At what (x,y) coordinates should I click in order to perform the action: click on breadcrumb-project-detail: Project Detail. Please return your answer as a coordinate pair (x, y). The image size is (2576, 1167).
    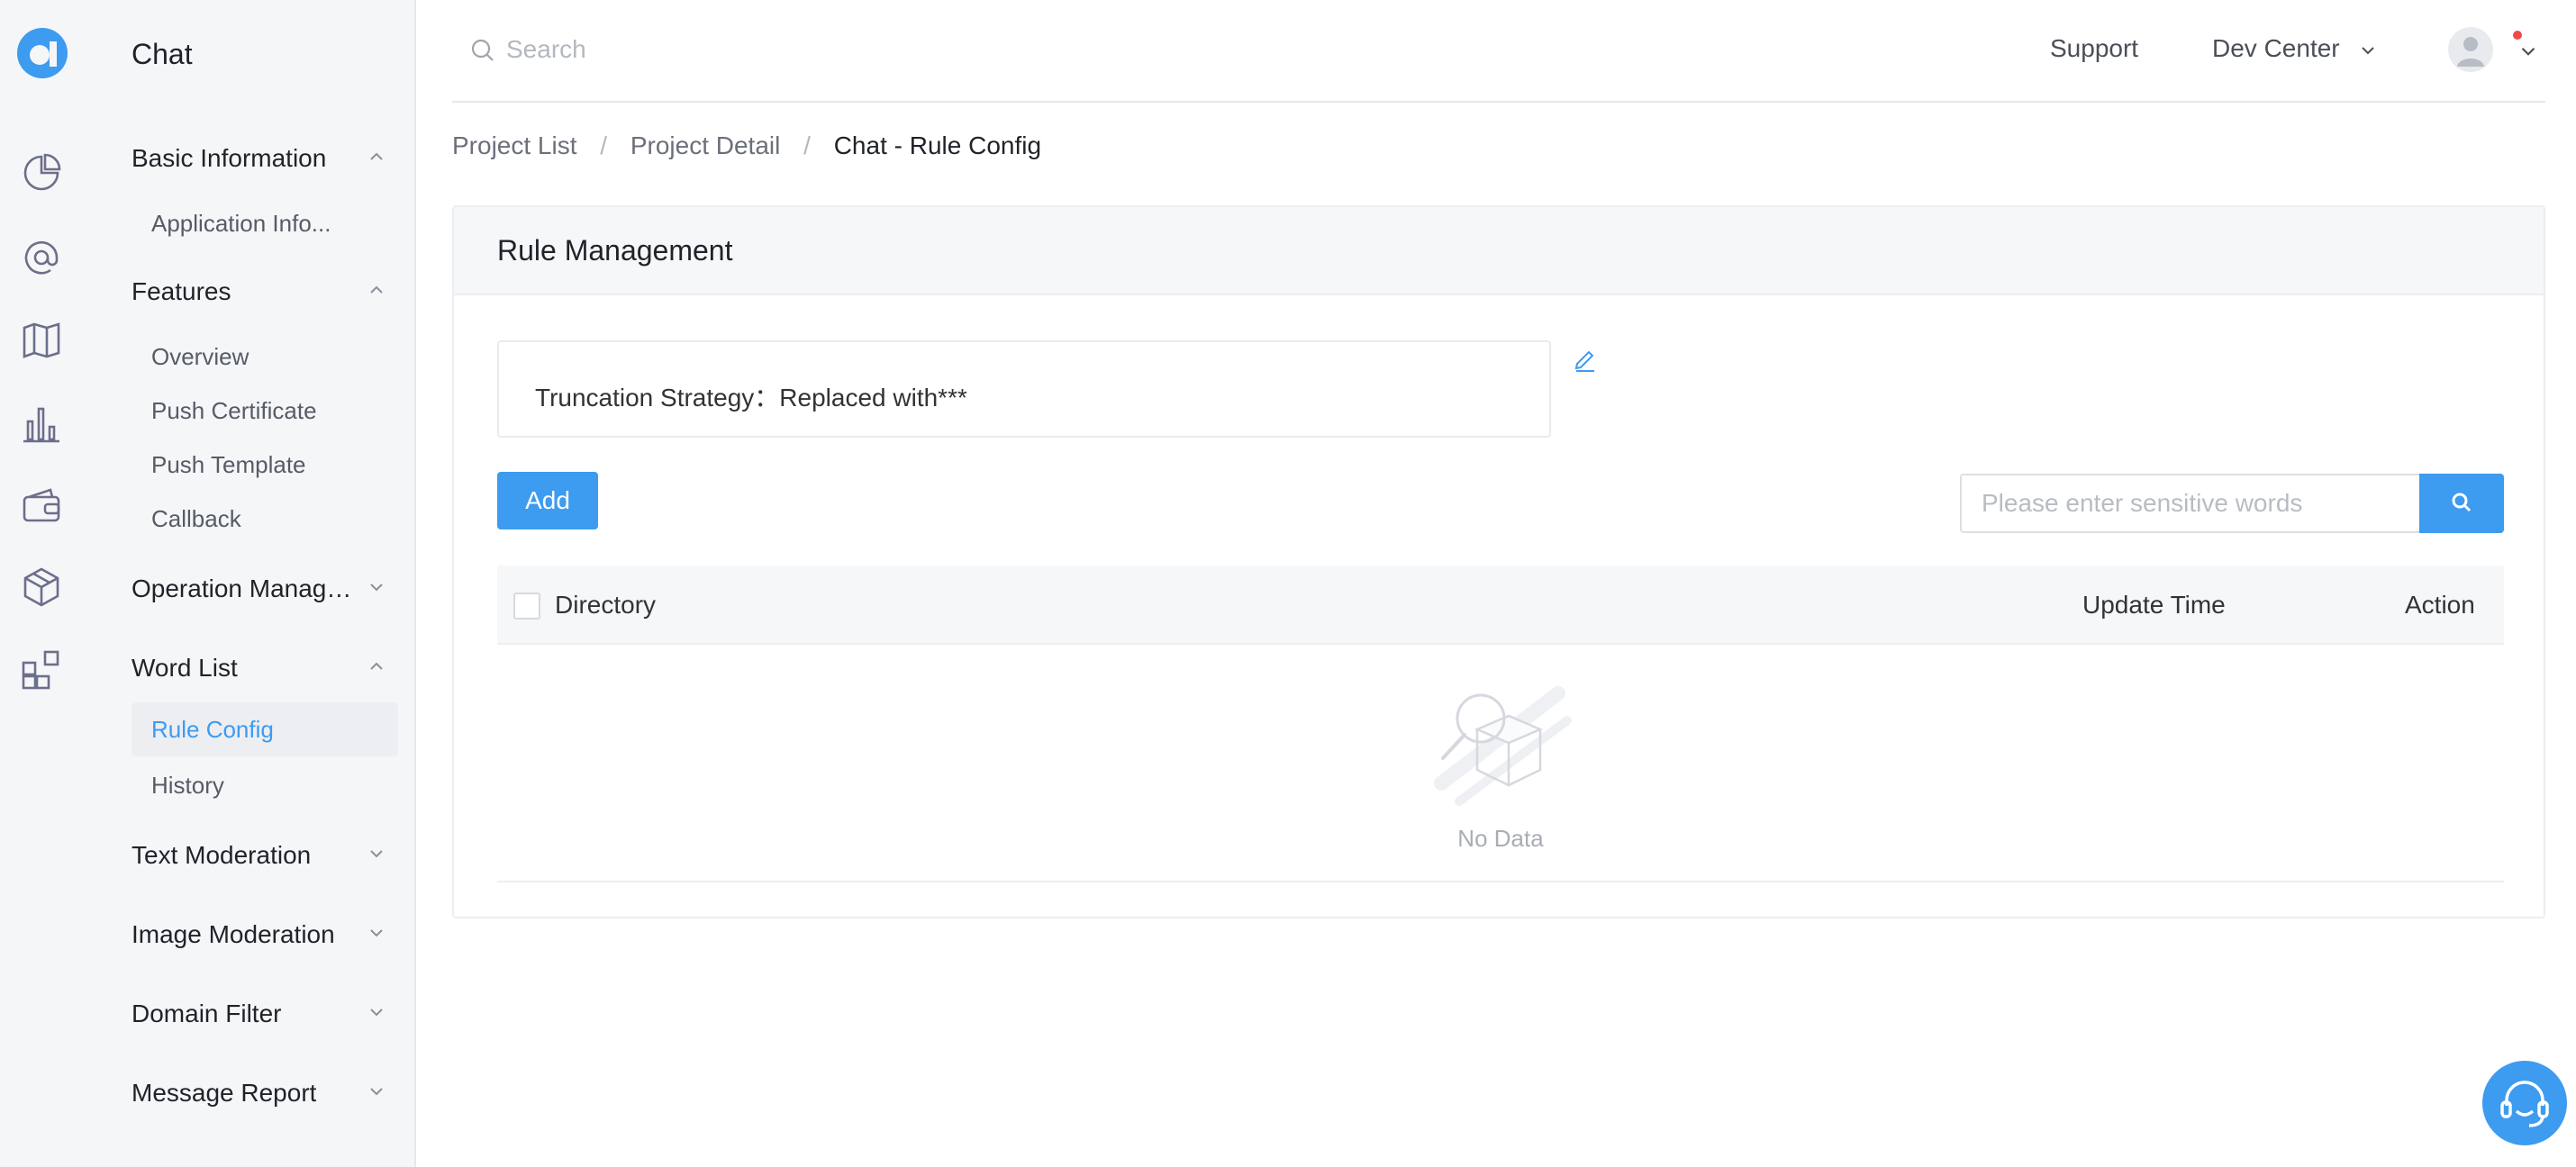
    Looking at the image, I should click on (705, 145).